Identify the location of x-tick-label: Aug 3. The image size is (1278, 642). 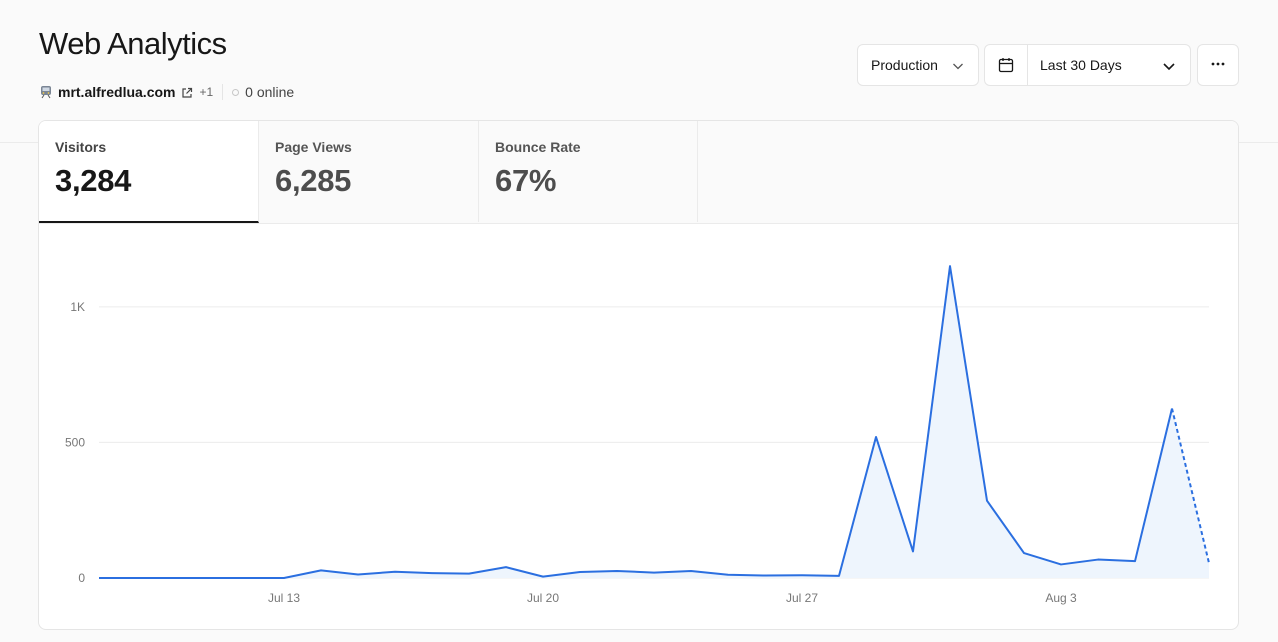
(1061, 598).